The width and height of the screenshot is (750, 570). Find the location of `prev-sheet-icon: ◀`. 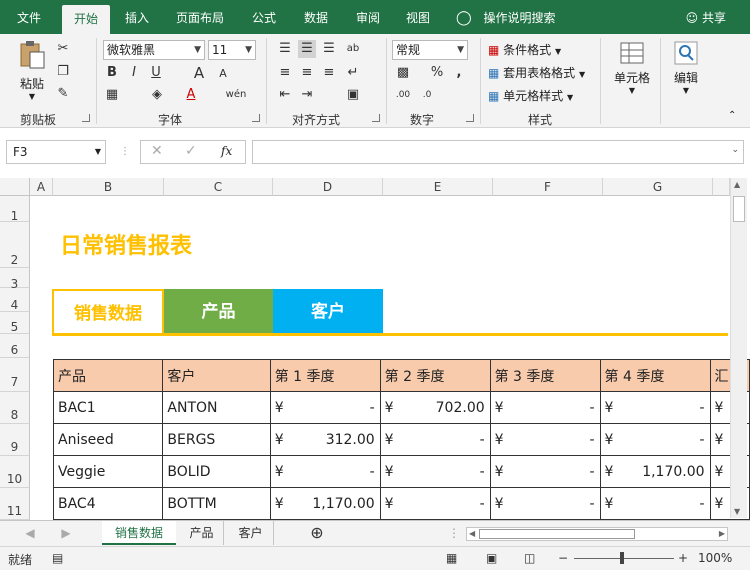

prev-sheet-icon: ◀ is located at coordinates (30, 533).